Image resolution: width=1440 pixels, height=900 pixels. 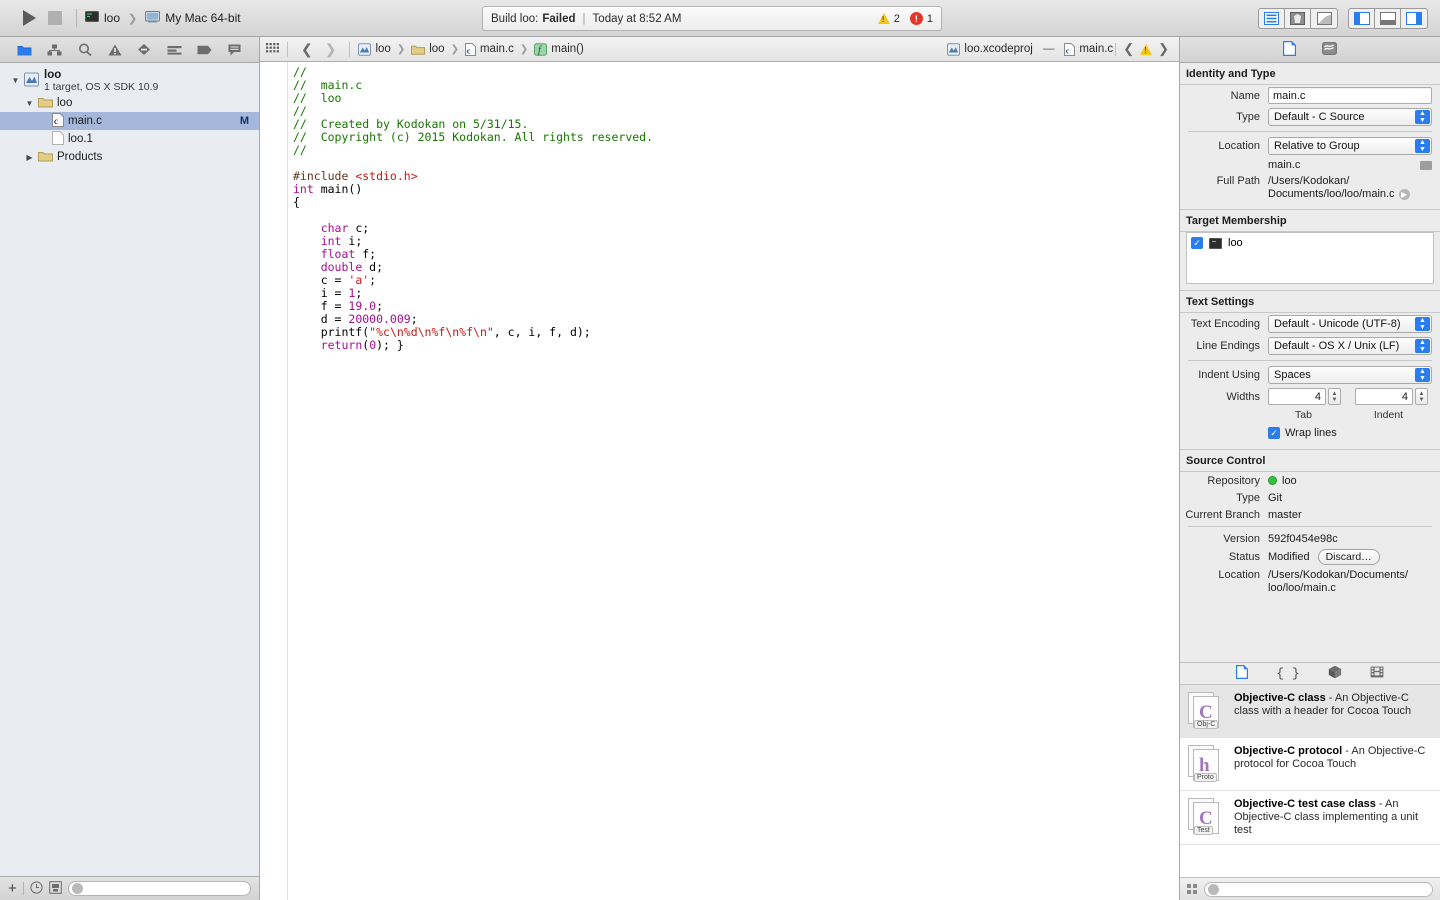 I want to click on scm-type-row: Type Git, so click(x=1310, y=497).